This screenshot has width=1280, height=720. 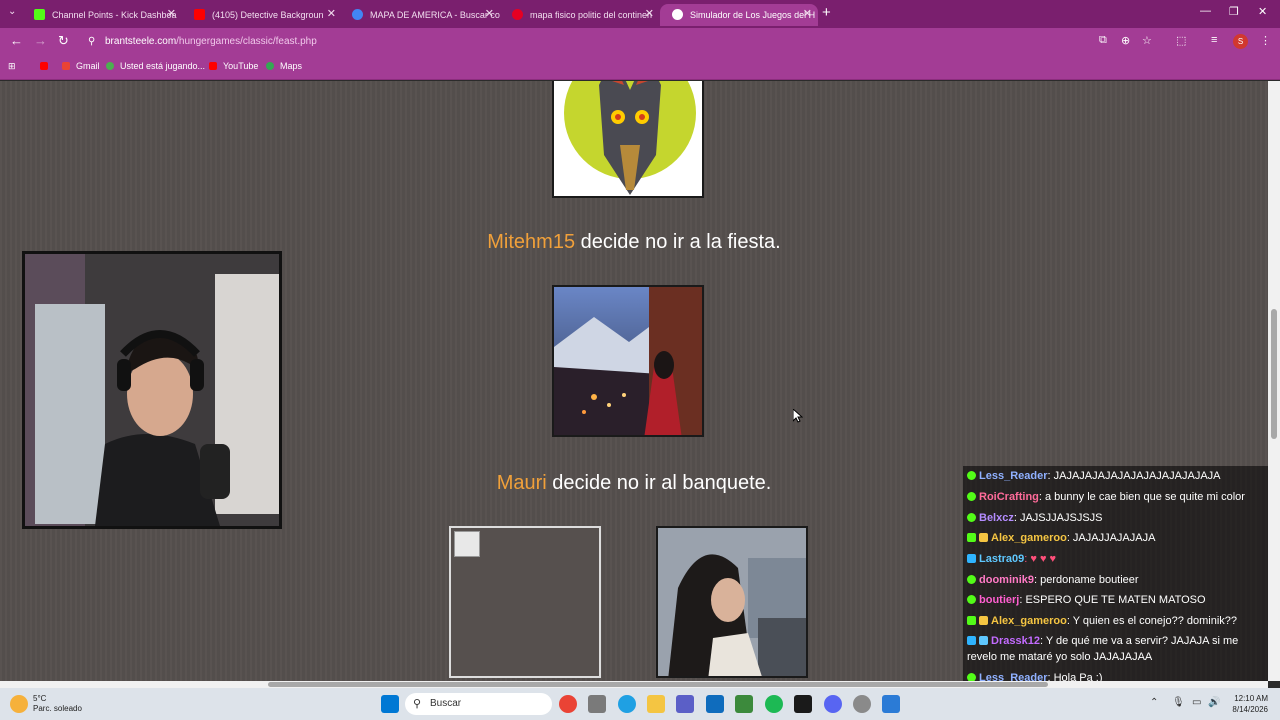 I want to click on media-icon: ≡, so click(x=1214, y=40).